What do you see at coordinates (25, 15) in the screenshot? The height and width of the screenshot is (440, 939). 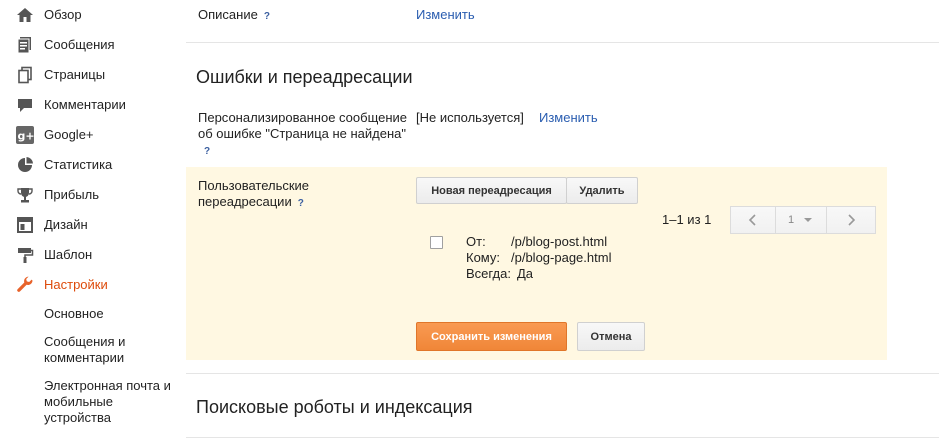 I see `home-icon` at bounding box center [25, 15].